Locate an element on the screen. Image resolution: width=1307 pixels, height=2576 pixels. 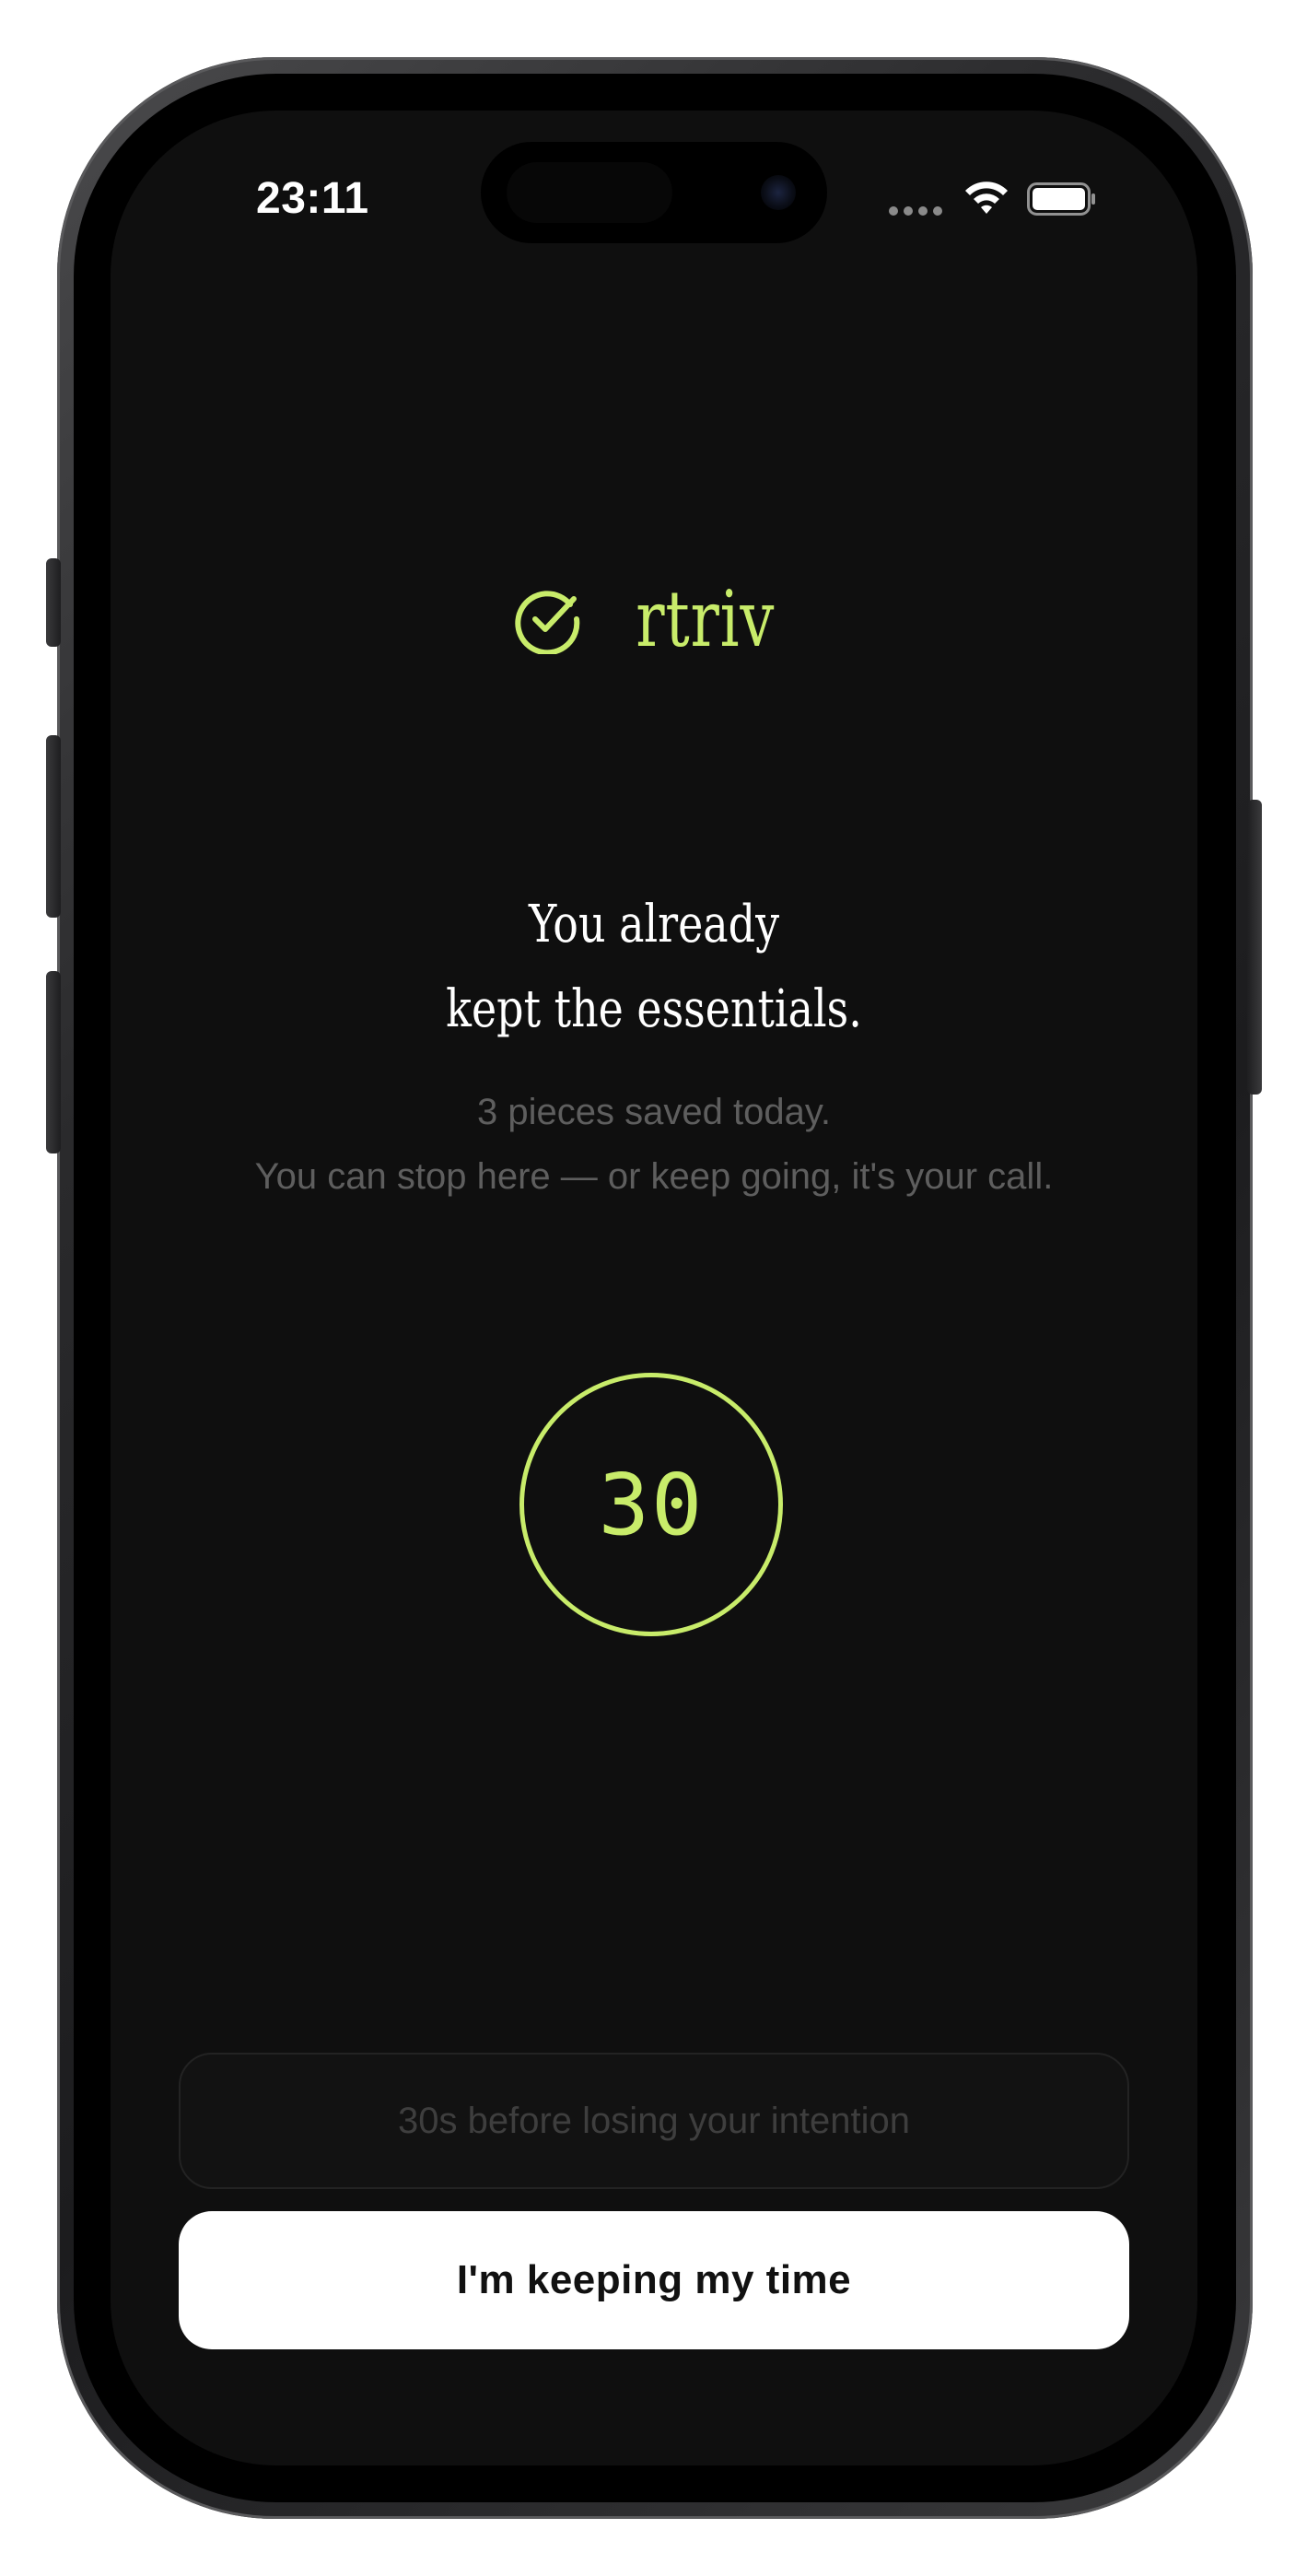
volume-down-button is located at coordinates (54, 1062).